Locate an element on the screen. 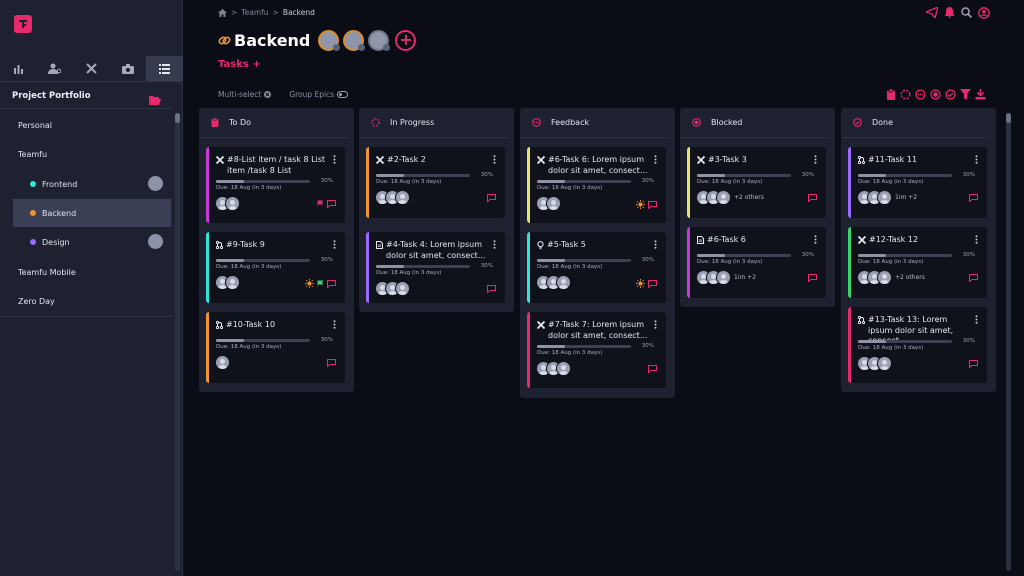 This screenshot has width=1024, height=576. record-icon is located at coordinates (935, 94).